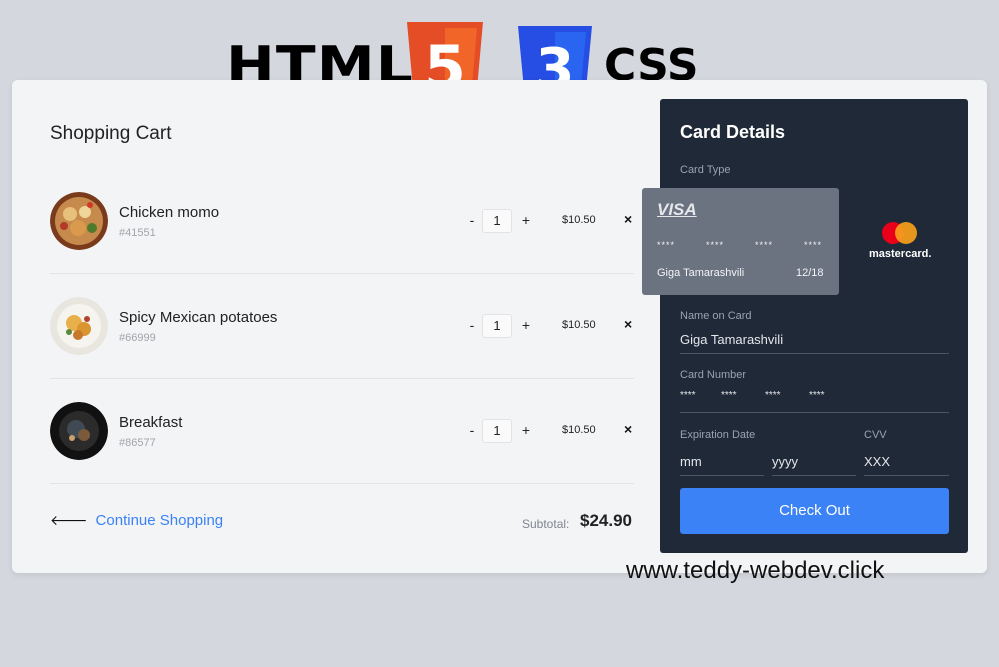 This screenshot has height=667, width=999. What do you see at coordinates (718, 435) in the screenshot?
I see `expiration-date-label: Expiration Date` at bounding box center [718, 435].